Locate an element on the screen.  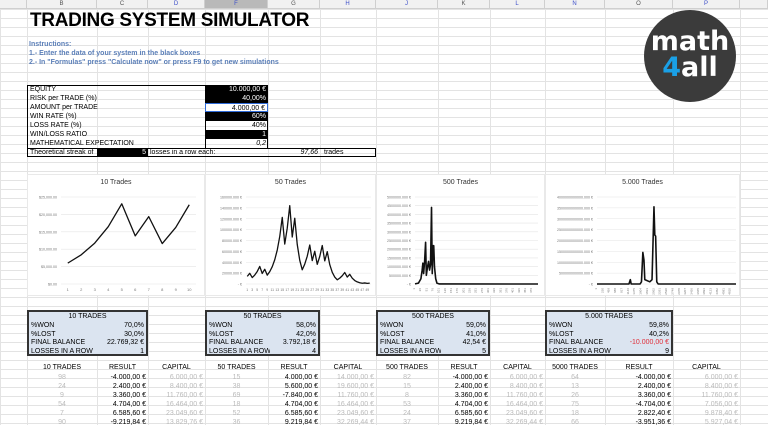
summary-title: 5.000 TRADES is located at coordinates (609, 316).